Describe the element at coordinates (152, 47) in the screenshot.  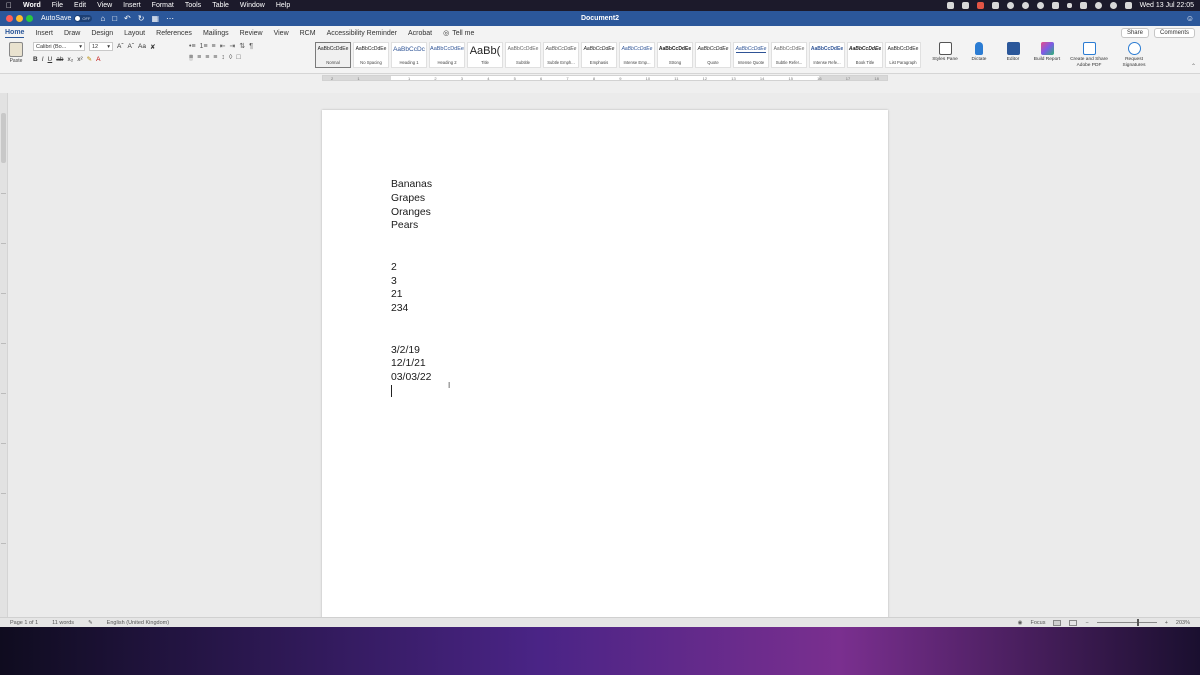
I see `clear-formatting-icon: ✘` at that location.